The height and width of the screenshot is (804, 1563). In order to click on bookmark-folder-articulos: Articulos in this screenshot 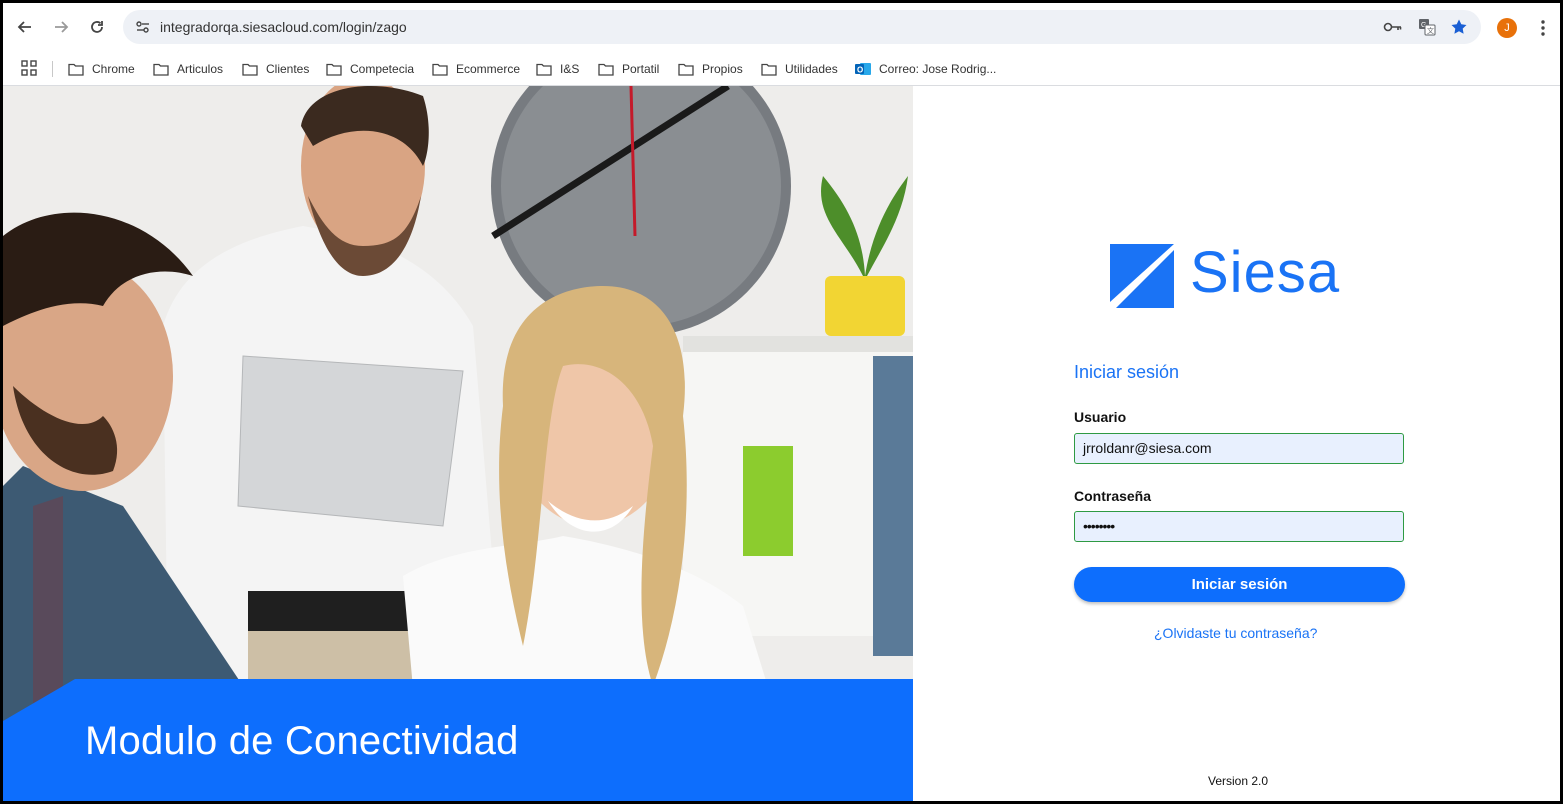, I will do `click(188, 69)`.